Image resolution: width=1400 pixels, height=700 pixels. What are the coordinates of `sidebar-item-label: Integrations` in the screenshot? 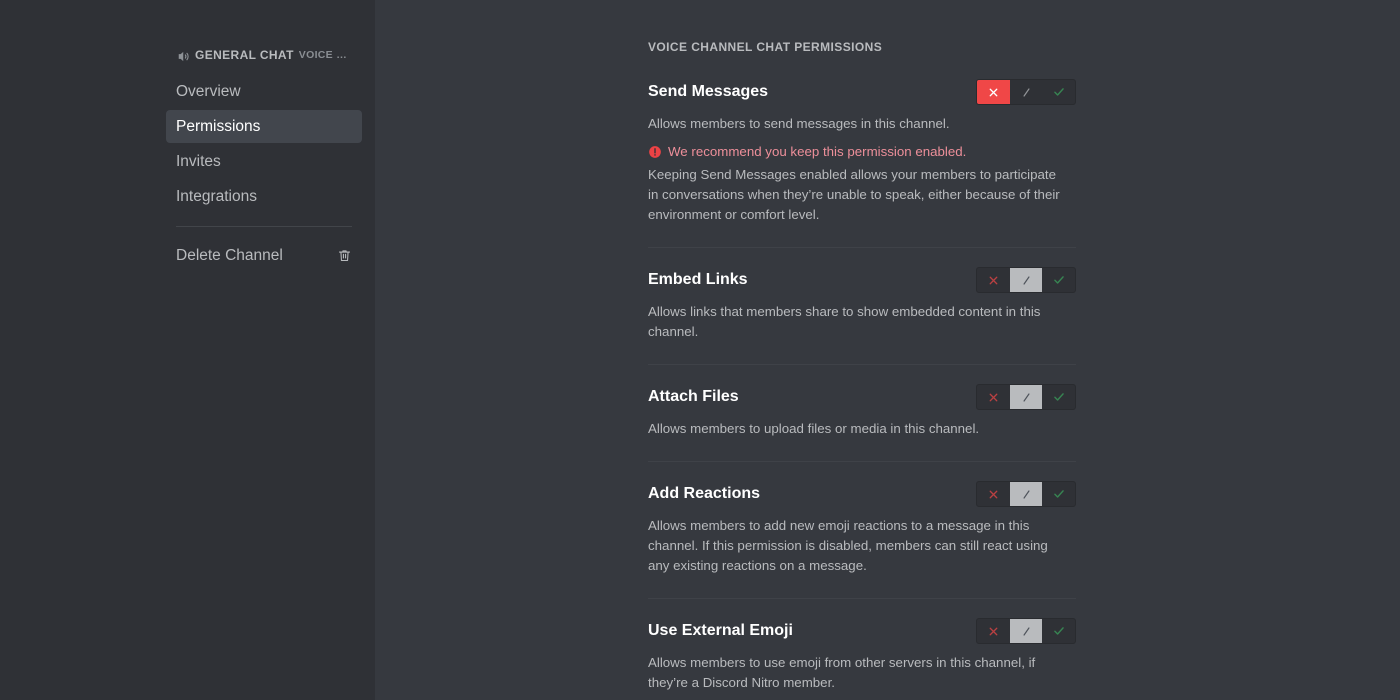 It's located at (216, 196).